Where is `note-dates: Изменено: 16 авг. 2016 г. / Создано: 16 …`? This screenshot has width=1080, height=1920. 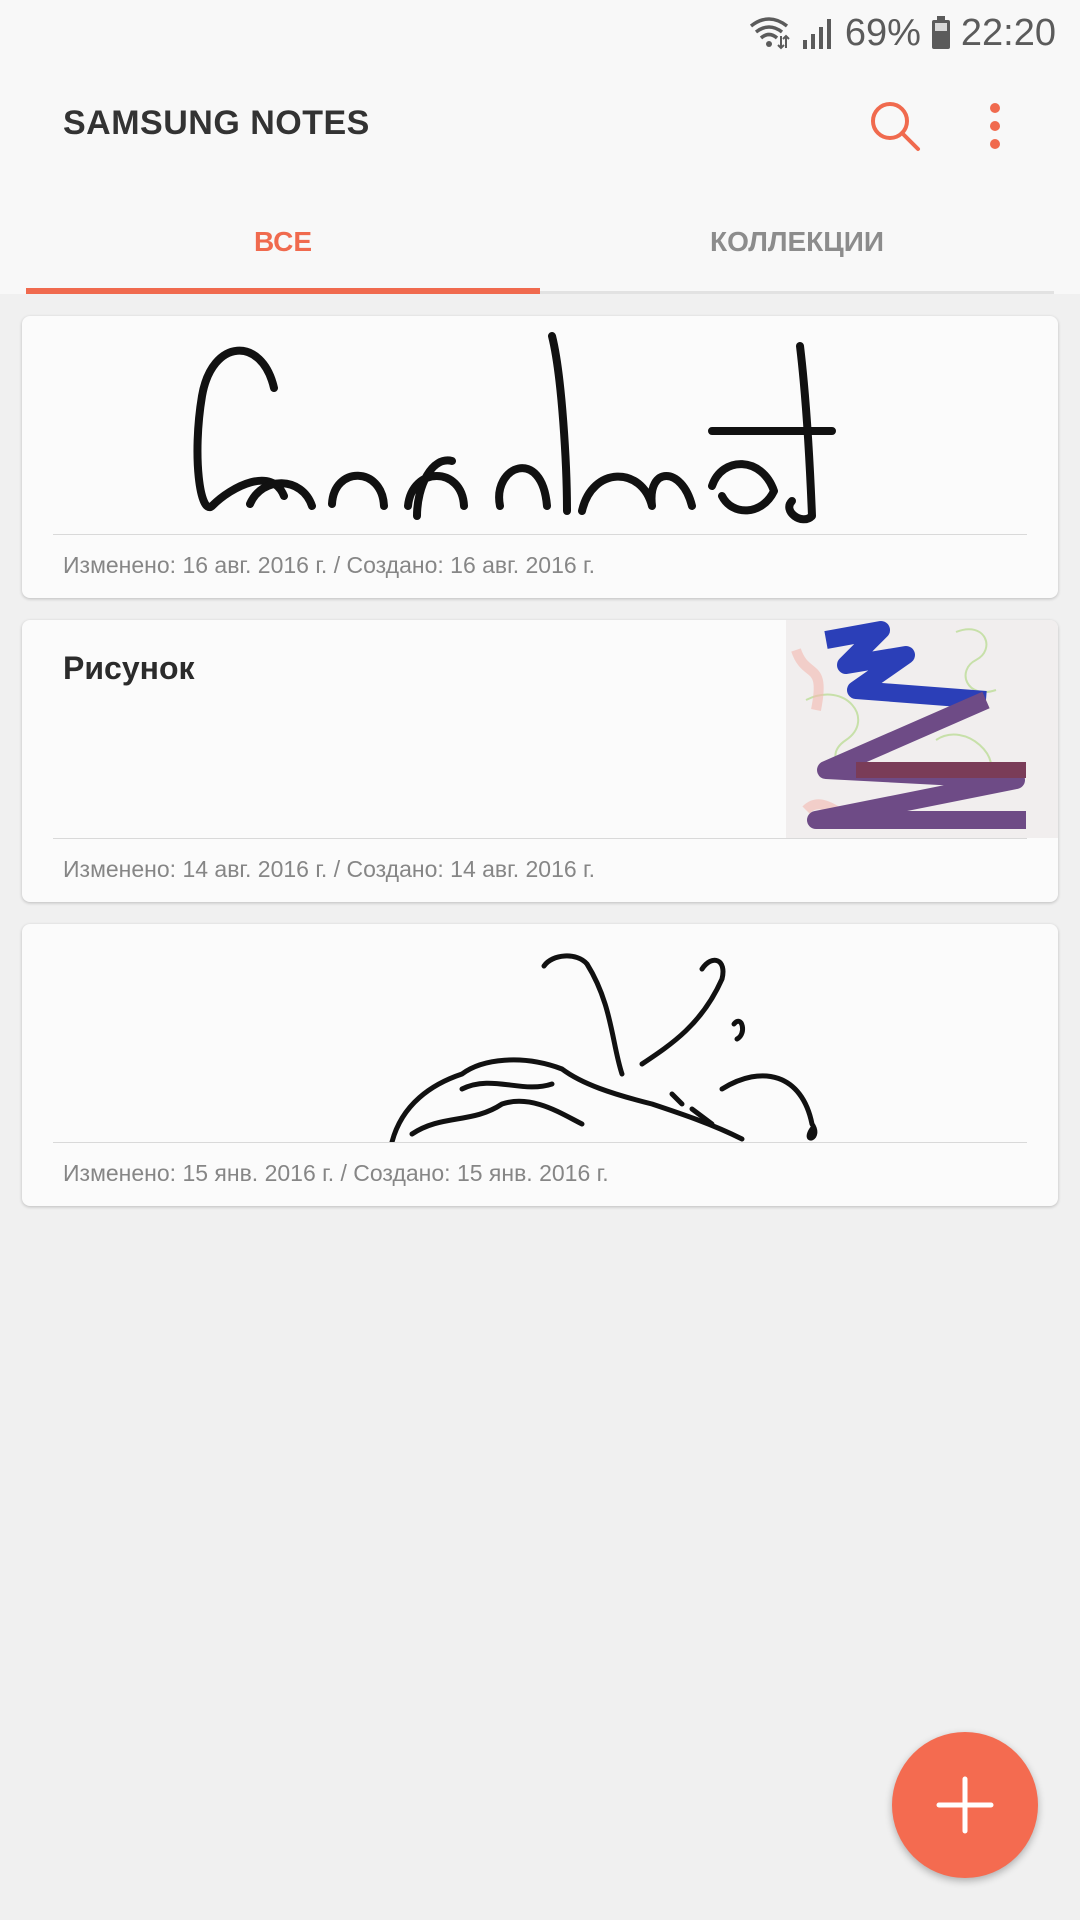 note-dates: Изменено: 16 авг. 2016 г. / Создано: 16 … is located at coordinates (329, 565).